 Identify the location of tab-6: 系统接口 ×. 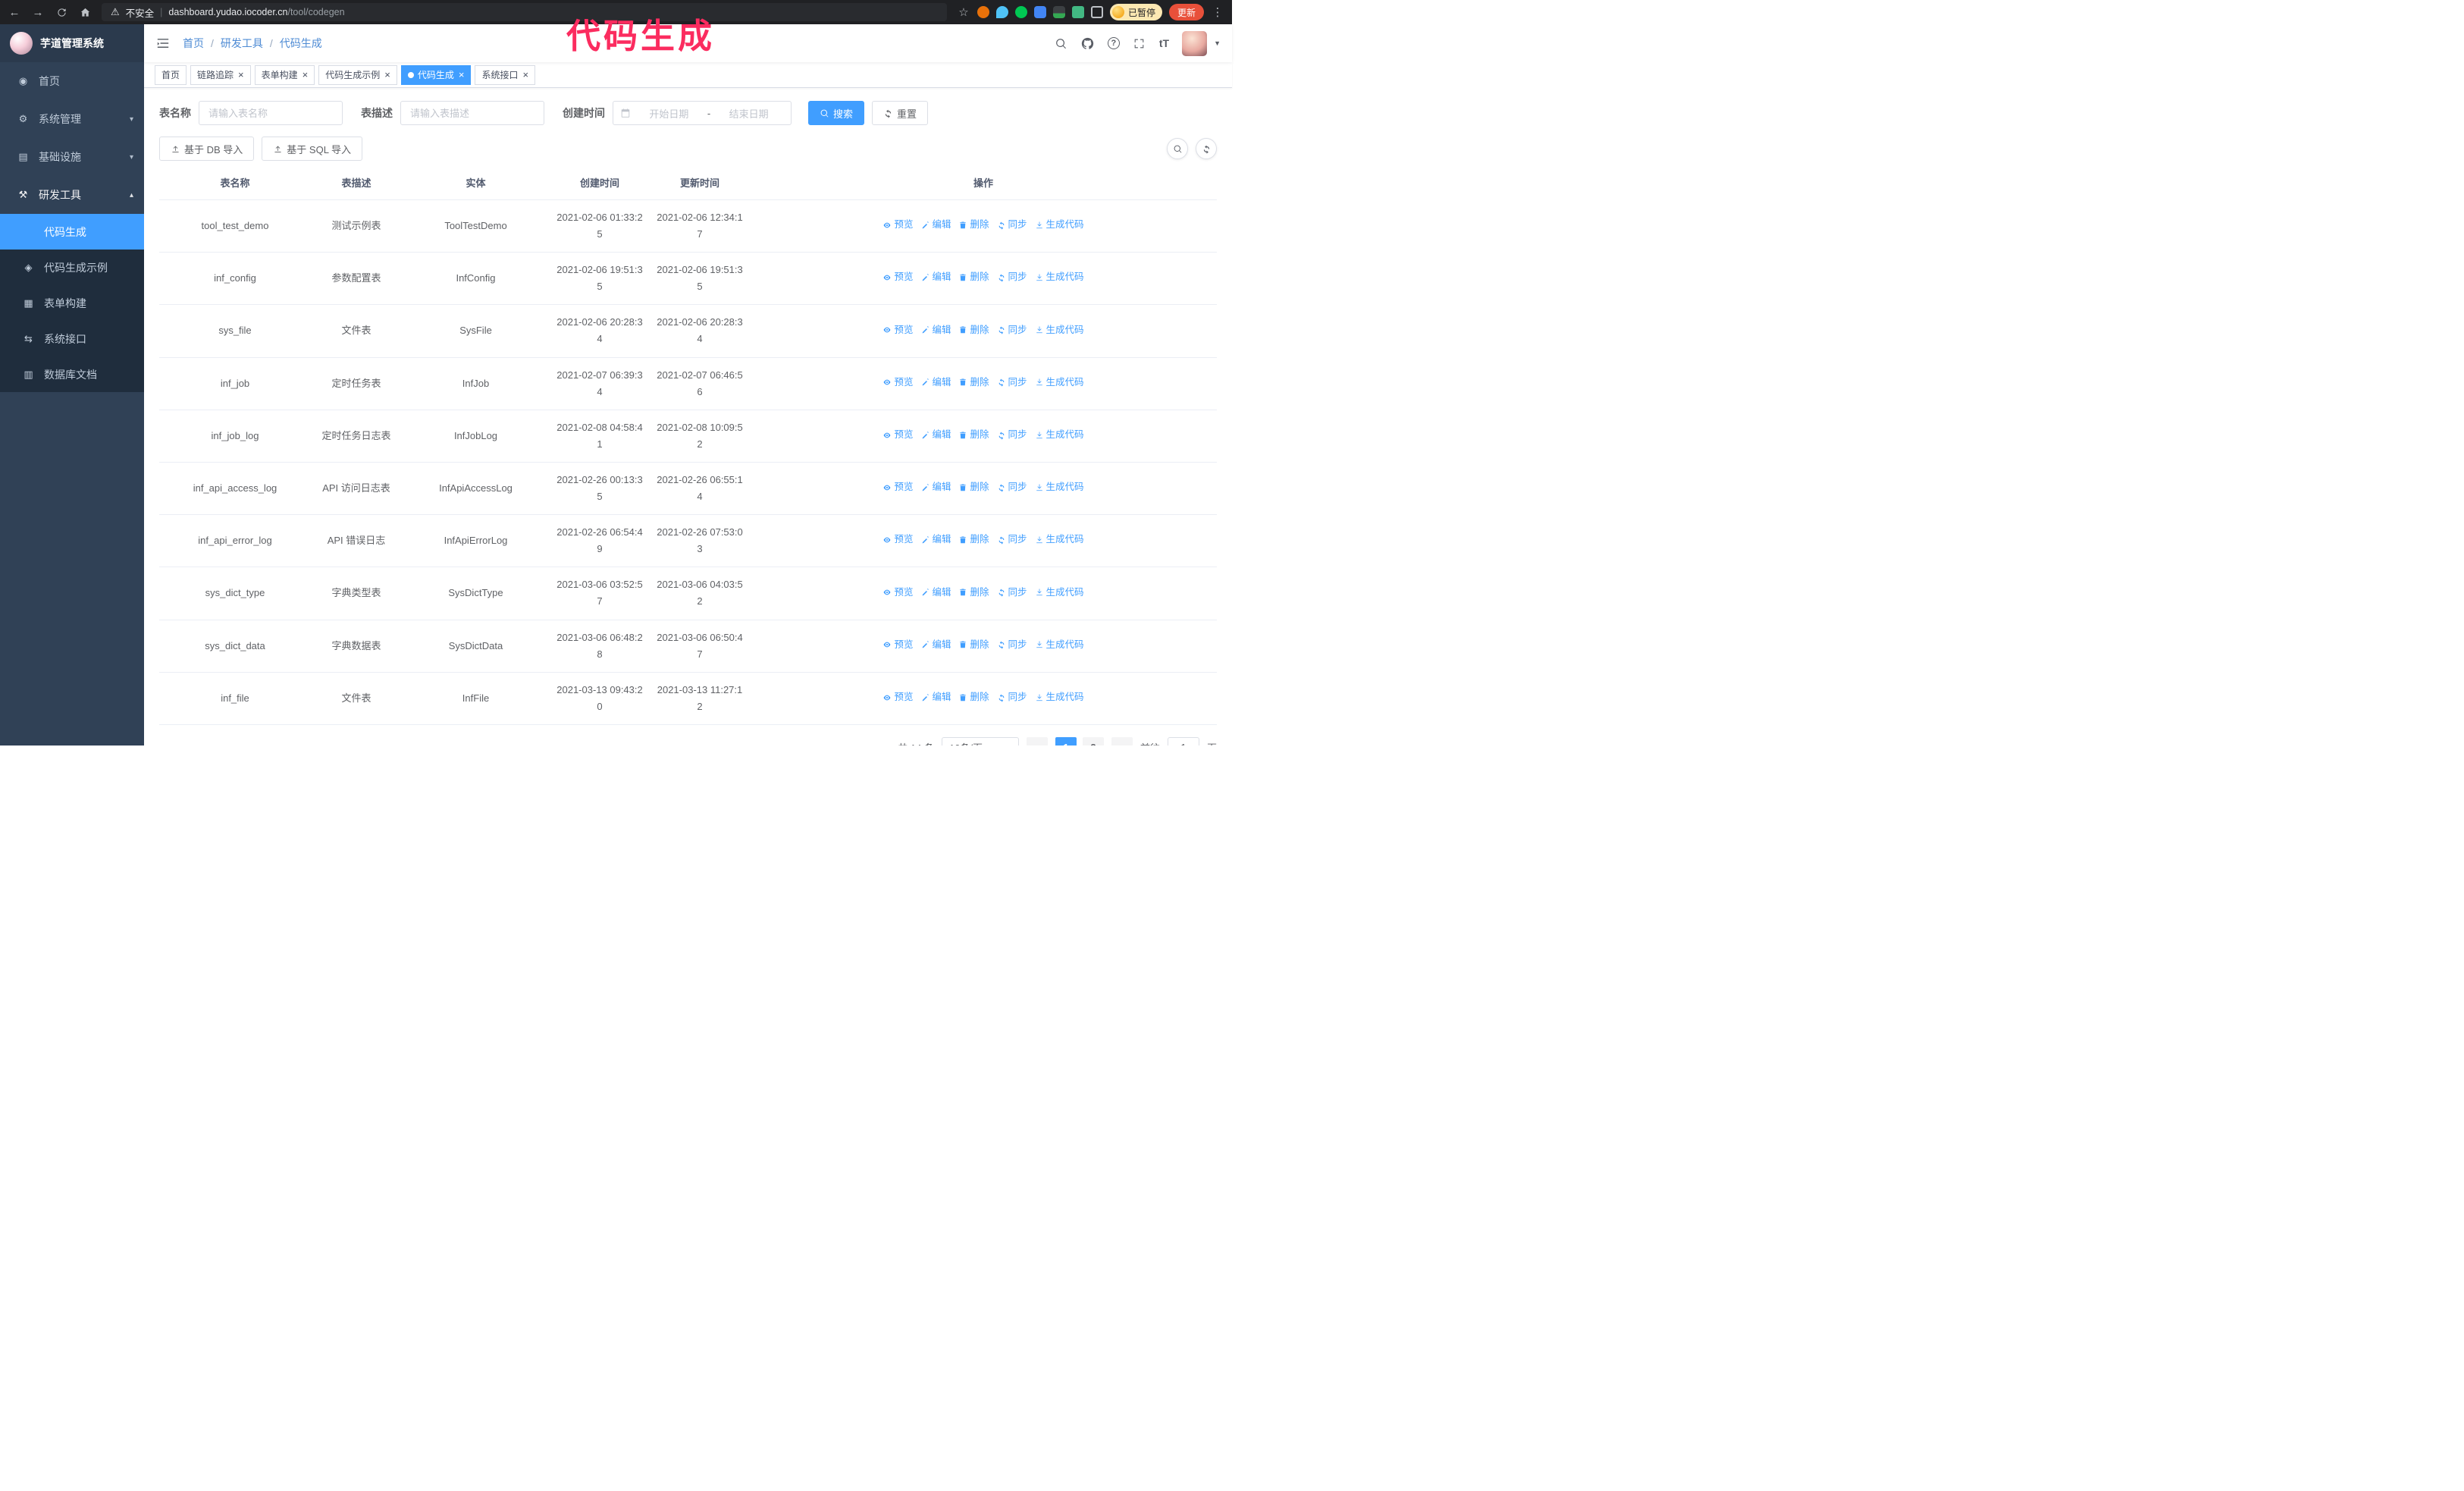
(505, 74).